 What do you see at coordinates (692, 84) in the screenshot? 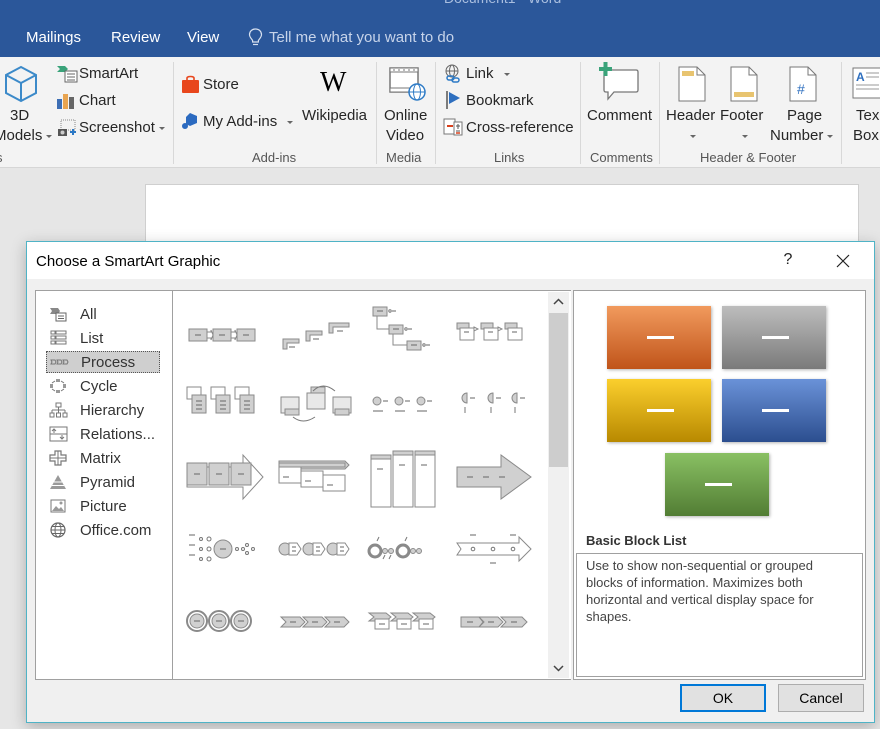
I see `header-icon` at bounding box center [692, 84].